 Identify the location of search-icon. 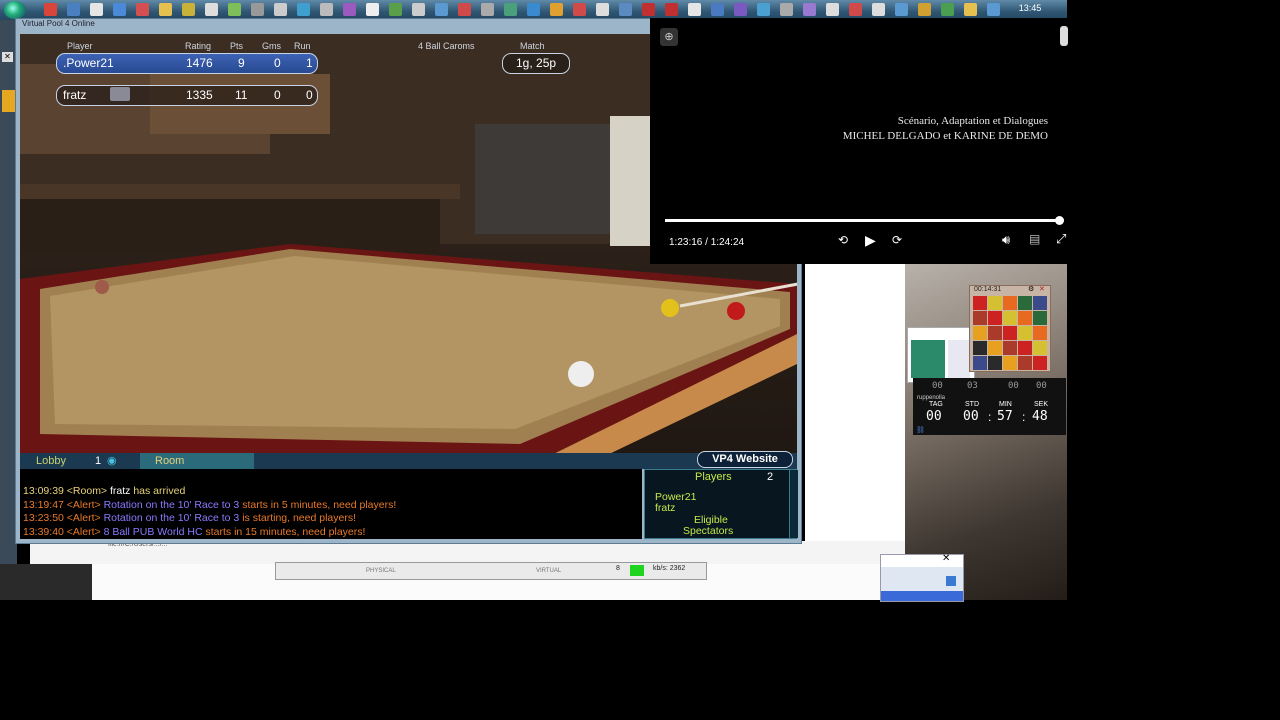
(73, 9).